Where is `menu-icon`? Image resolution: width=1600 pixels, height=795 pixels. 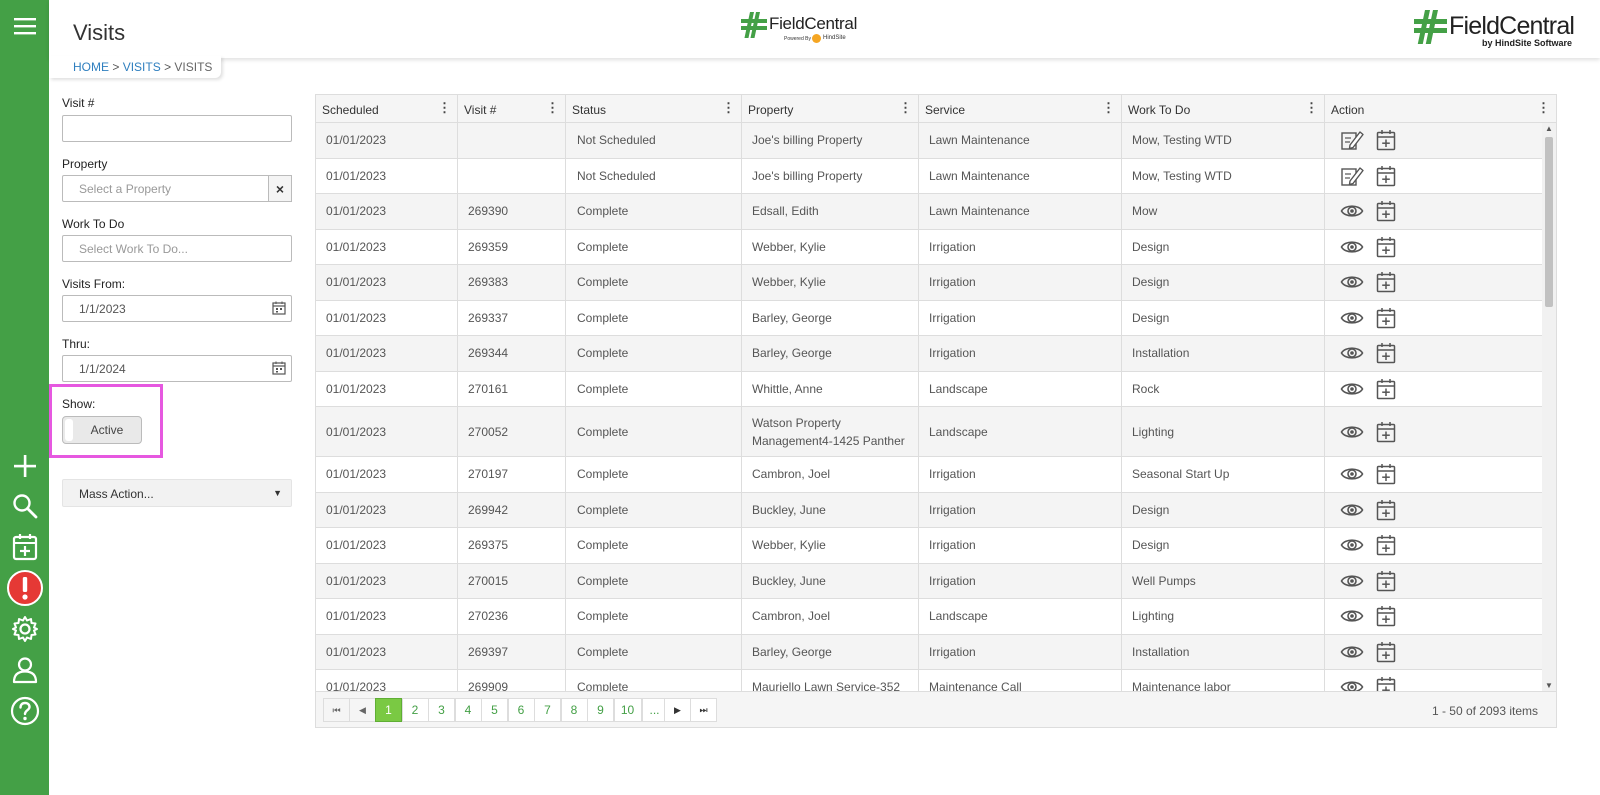 menu-icon is located at coordinates (24, 26).